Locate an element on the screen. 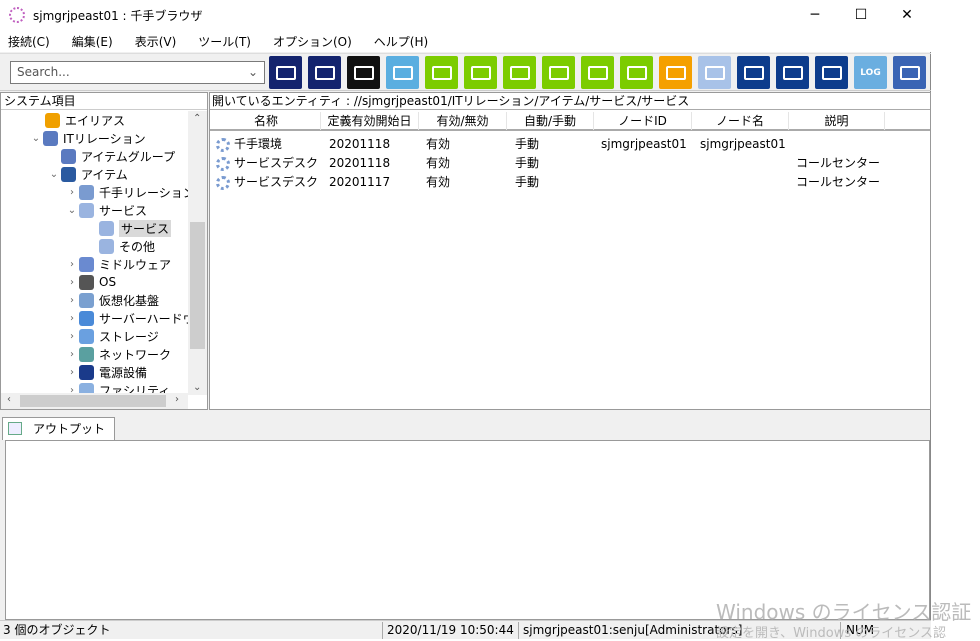  radar-button is located at coordinates (909, 72).